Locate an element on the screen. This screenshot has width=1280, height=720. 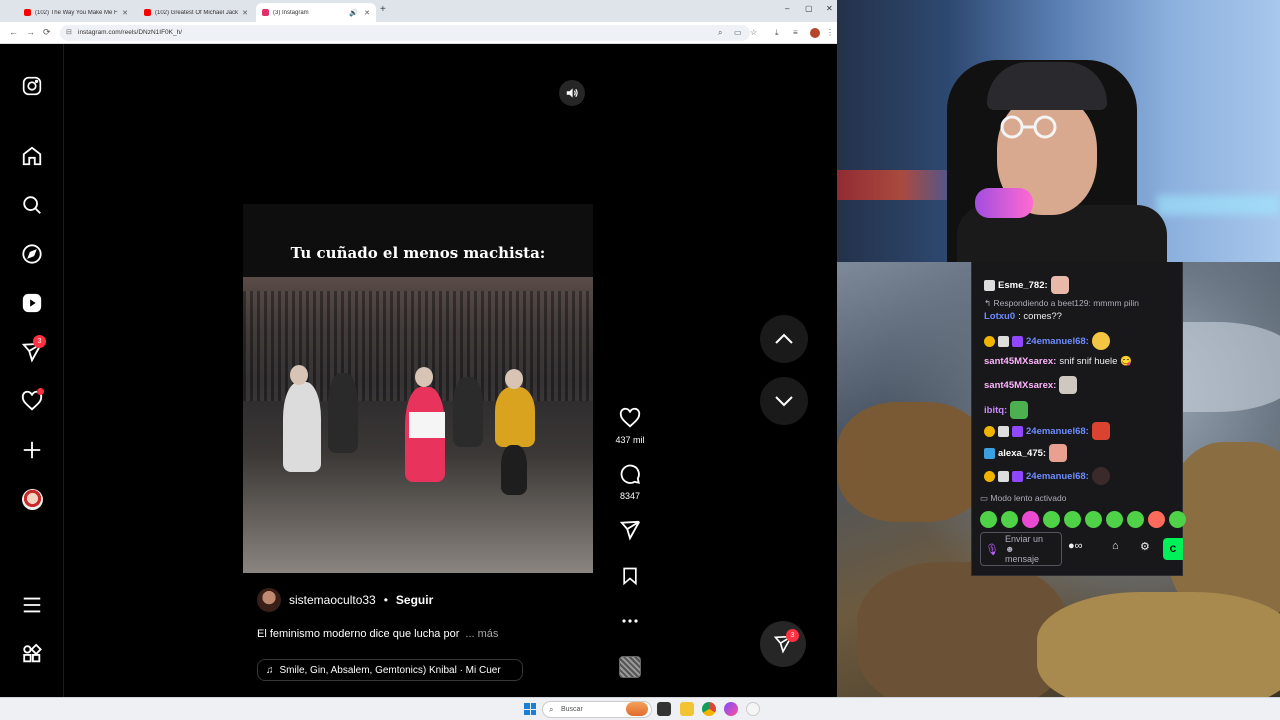
home-icon is located at coordinates (32, 156).